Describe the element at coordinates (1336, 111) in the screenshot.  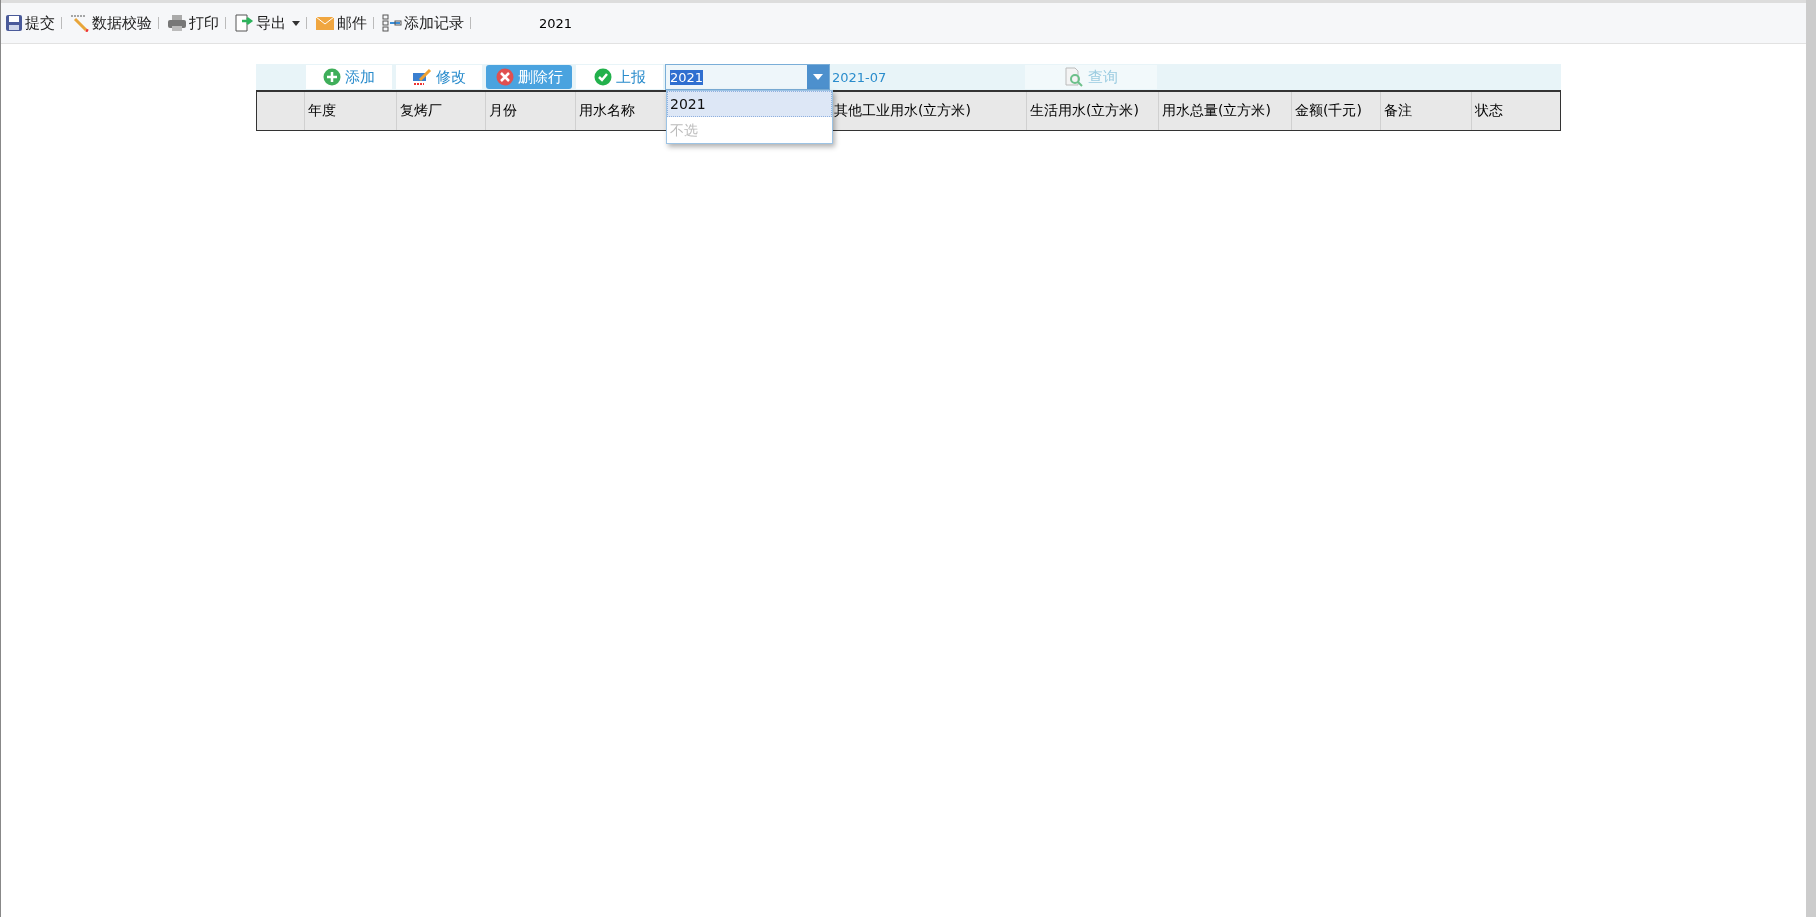
I see `column-header: 金额(千元)` at that location.